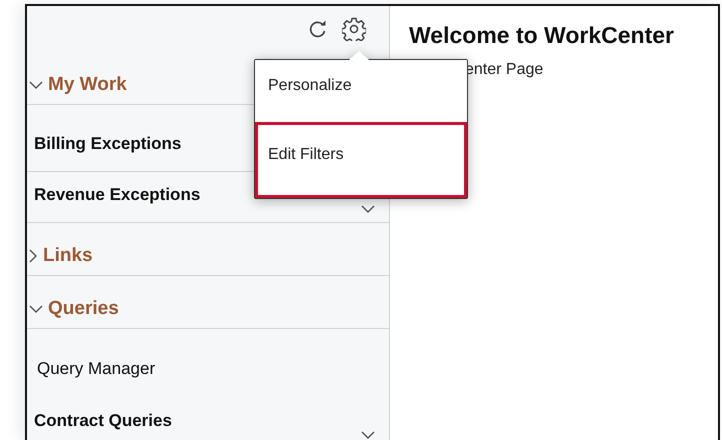 The image size is (722, 440). Describe the element at coordinates (33, 256) in the screenshot. I see `chevron-right-icon` at that location.